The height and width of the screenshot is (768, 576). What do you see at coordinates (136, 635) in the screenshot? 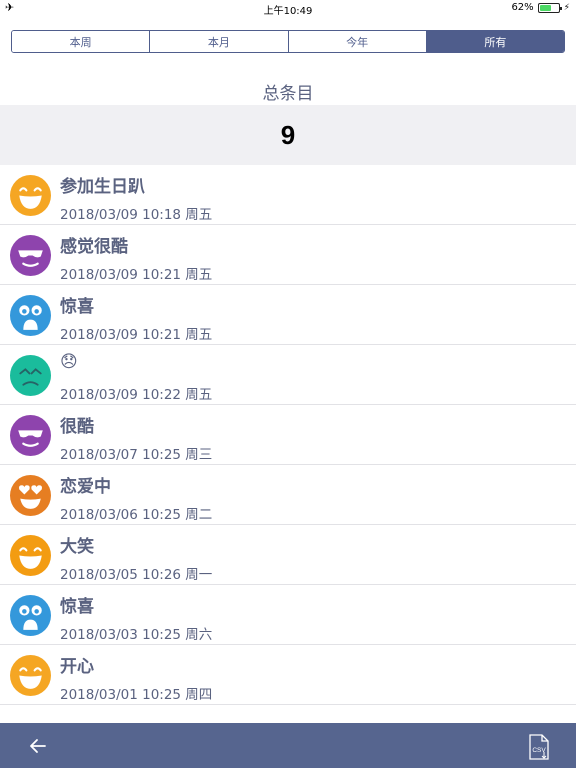
I see `entry-date: 2018/03/03 10:25 周六` at bounding box center [136, 635].